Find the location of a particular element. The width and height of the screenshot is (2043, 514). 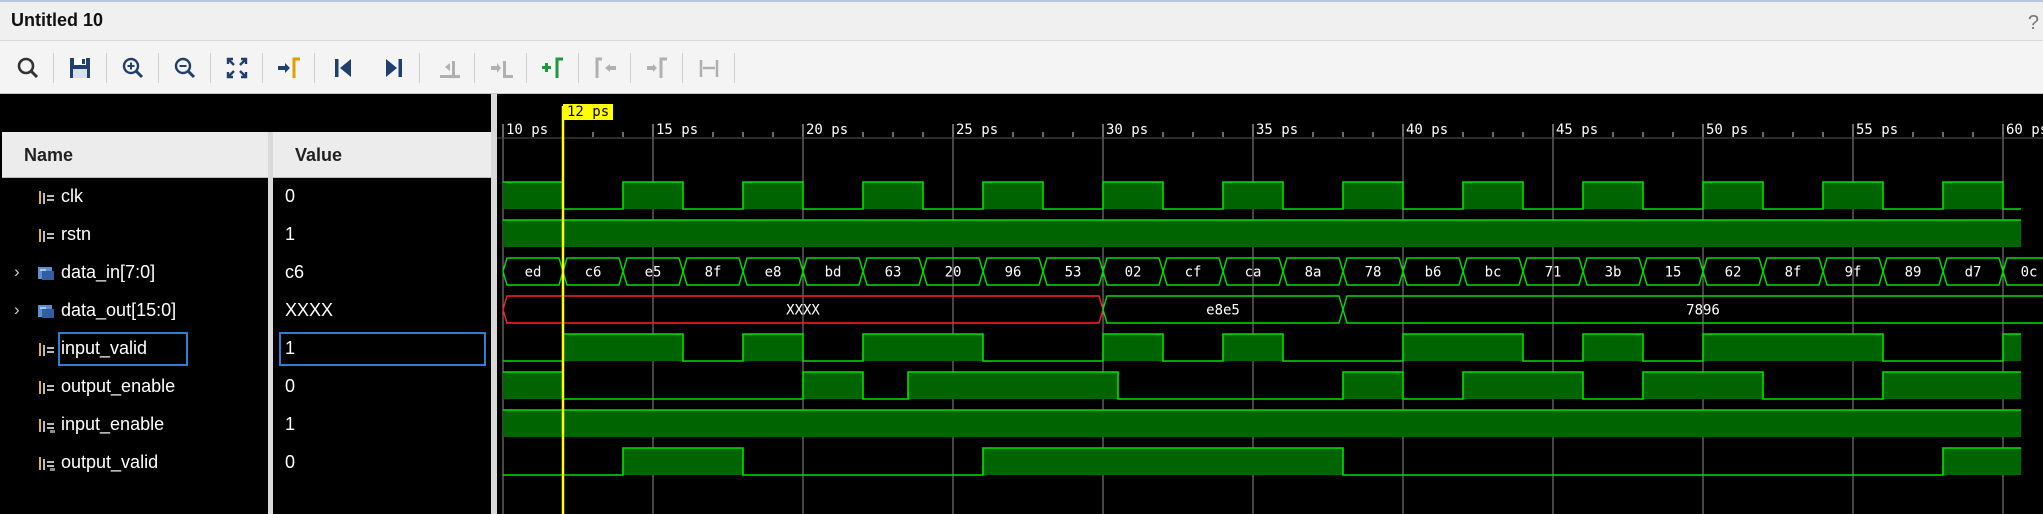

time-tick-label: 10 ps is located at coordinates (527, 130).